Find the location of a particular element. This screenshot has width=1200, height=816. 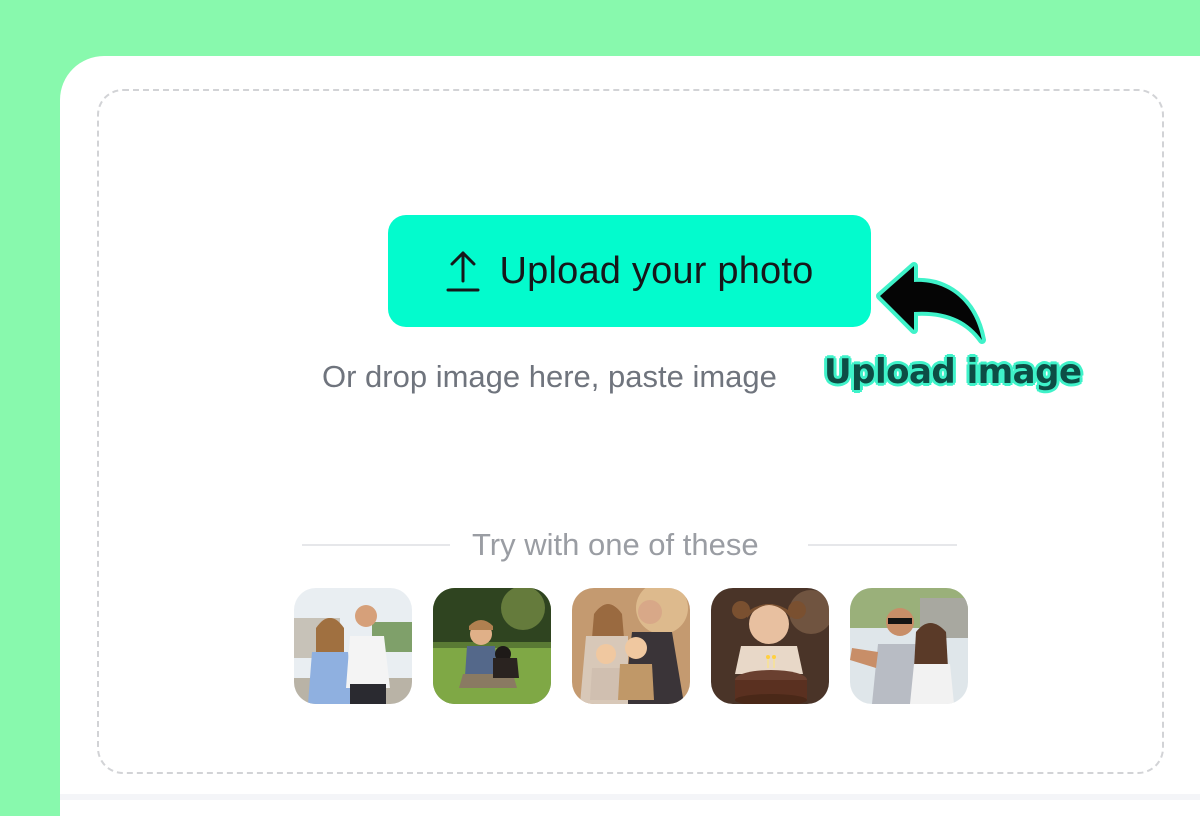

sample-image-family is located at coordinates (631, 646).